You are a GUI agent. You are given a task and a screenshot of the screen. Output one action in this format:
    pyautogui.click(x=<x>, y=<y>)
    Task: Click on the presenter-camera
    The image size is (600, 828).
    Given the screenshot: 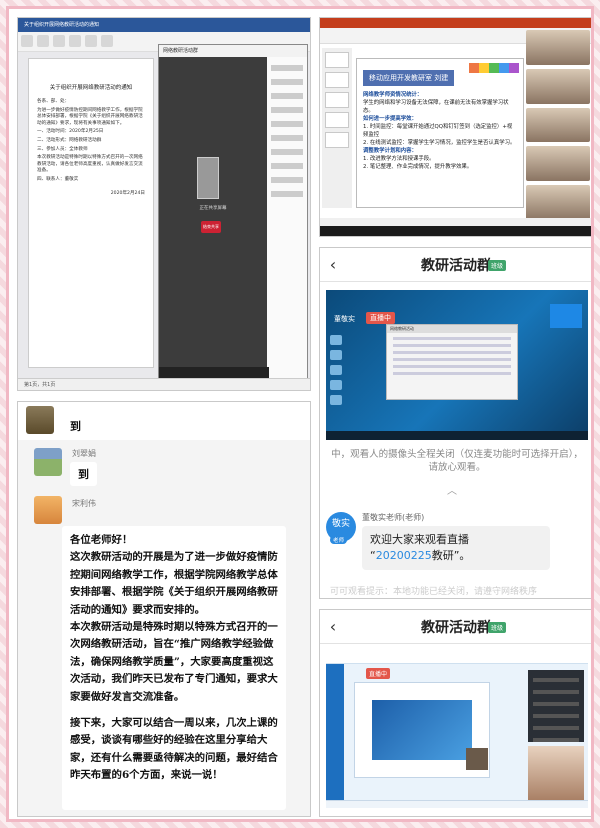 What is the action you would take?
    pyautogui.click(x=556, y=774)
    